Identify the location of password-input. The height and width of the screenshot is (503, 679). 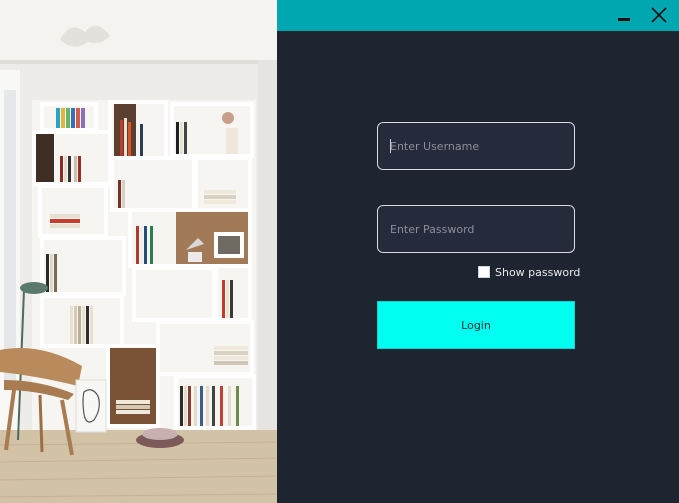
(477, 229).